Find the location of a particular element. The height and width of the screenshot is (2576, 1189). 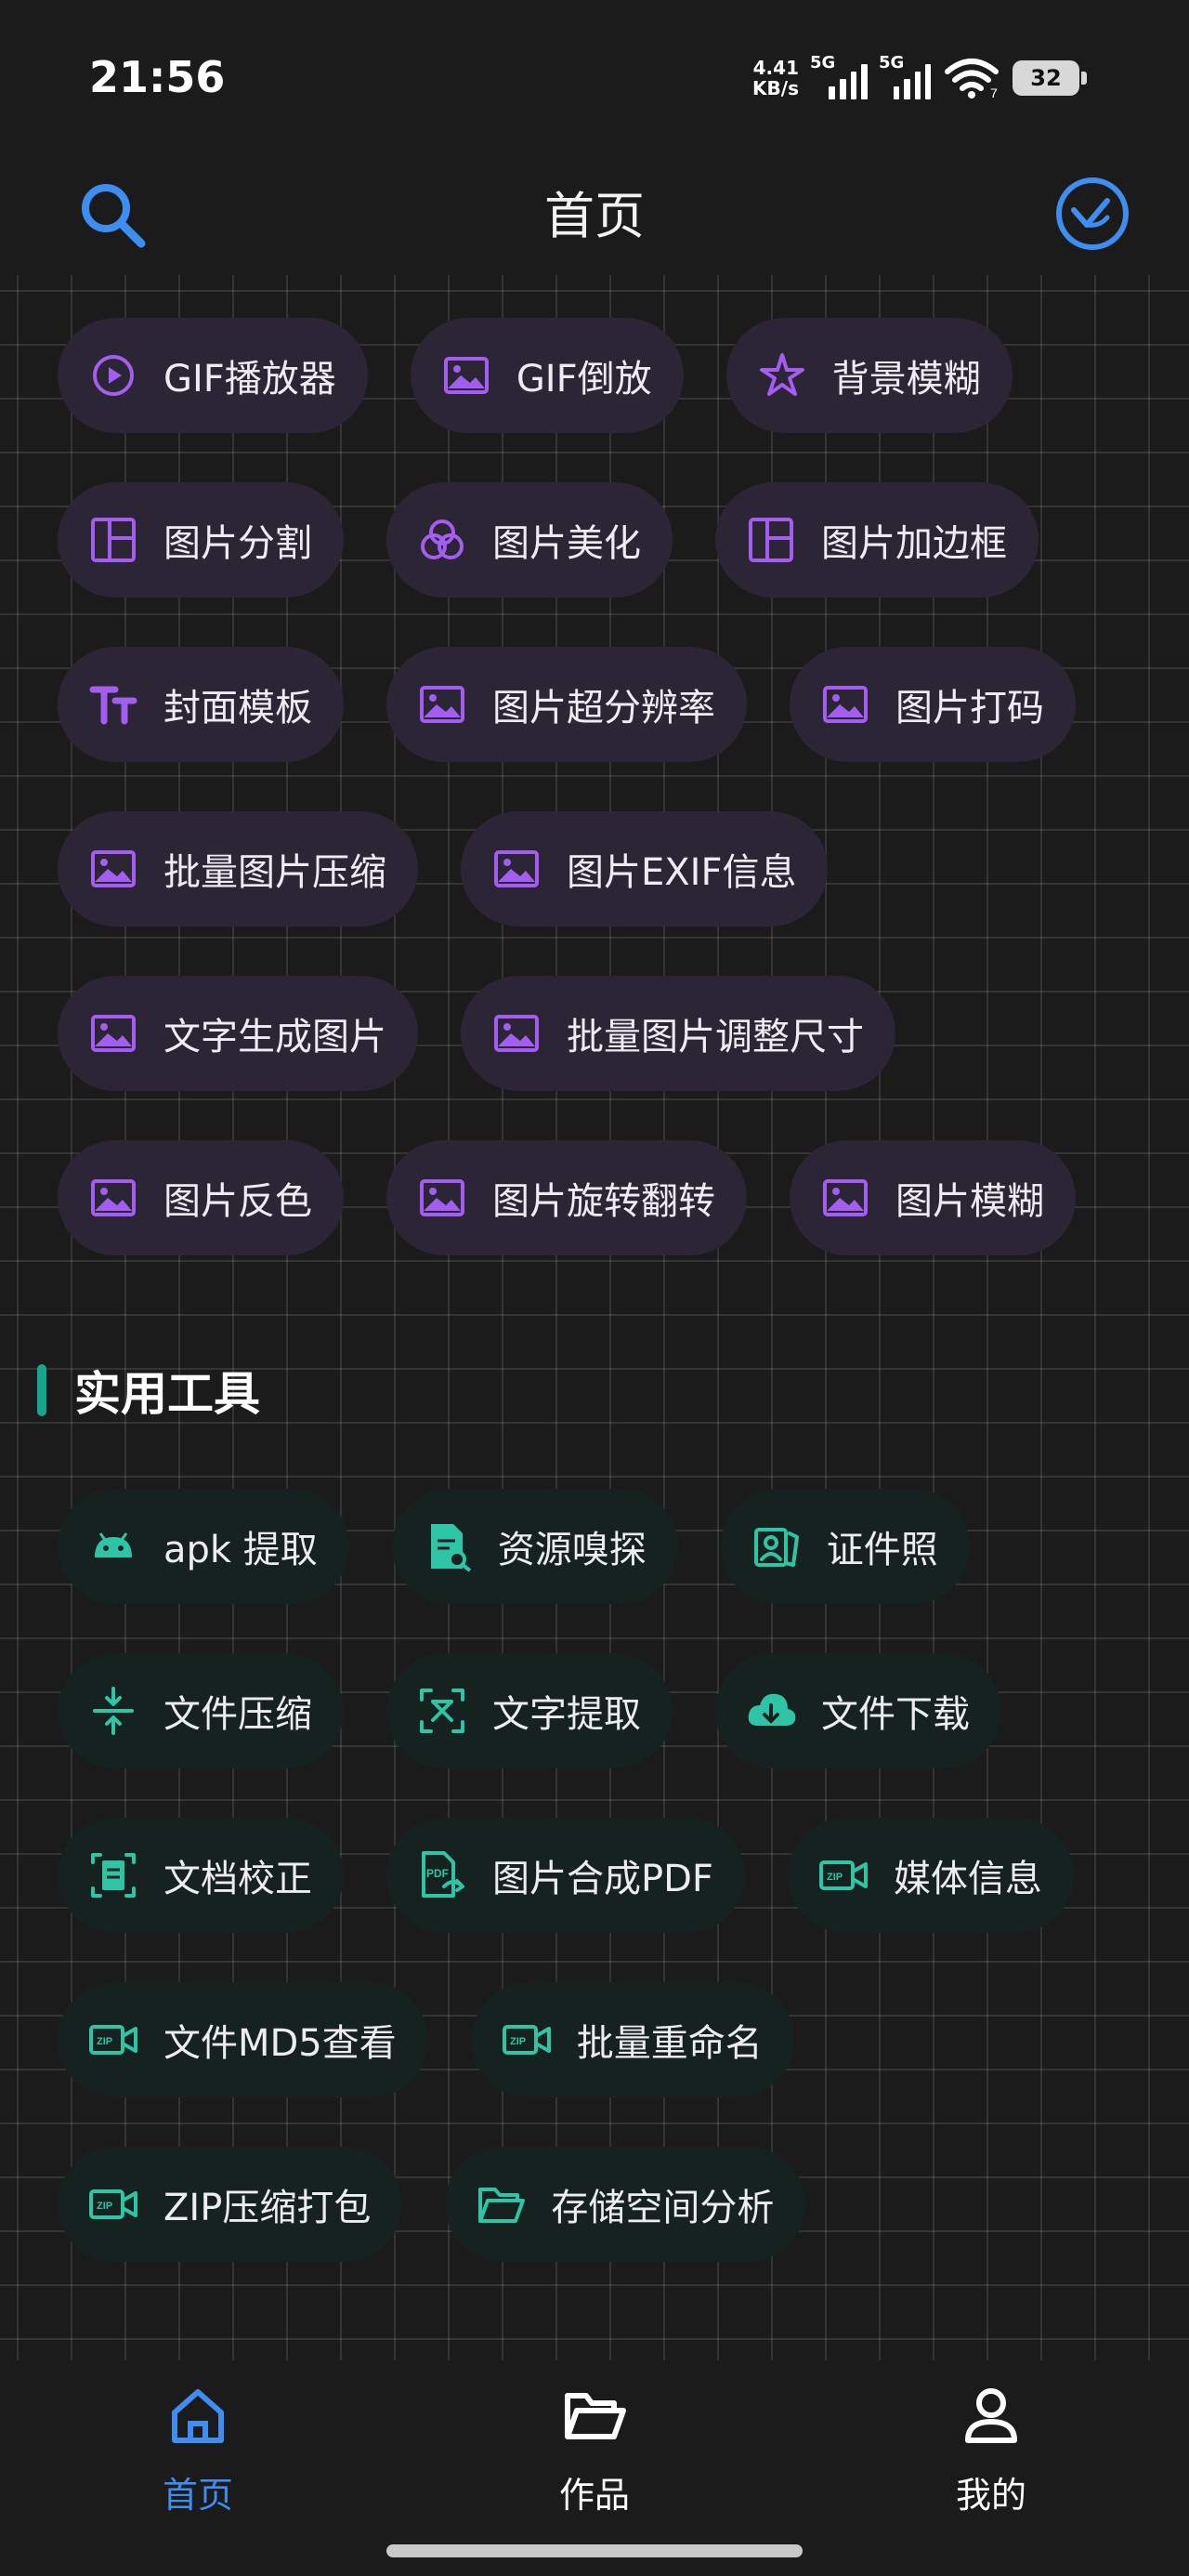

image-tool-chip: 图片模糊 is located at coordinates (933, 1197).